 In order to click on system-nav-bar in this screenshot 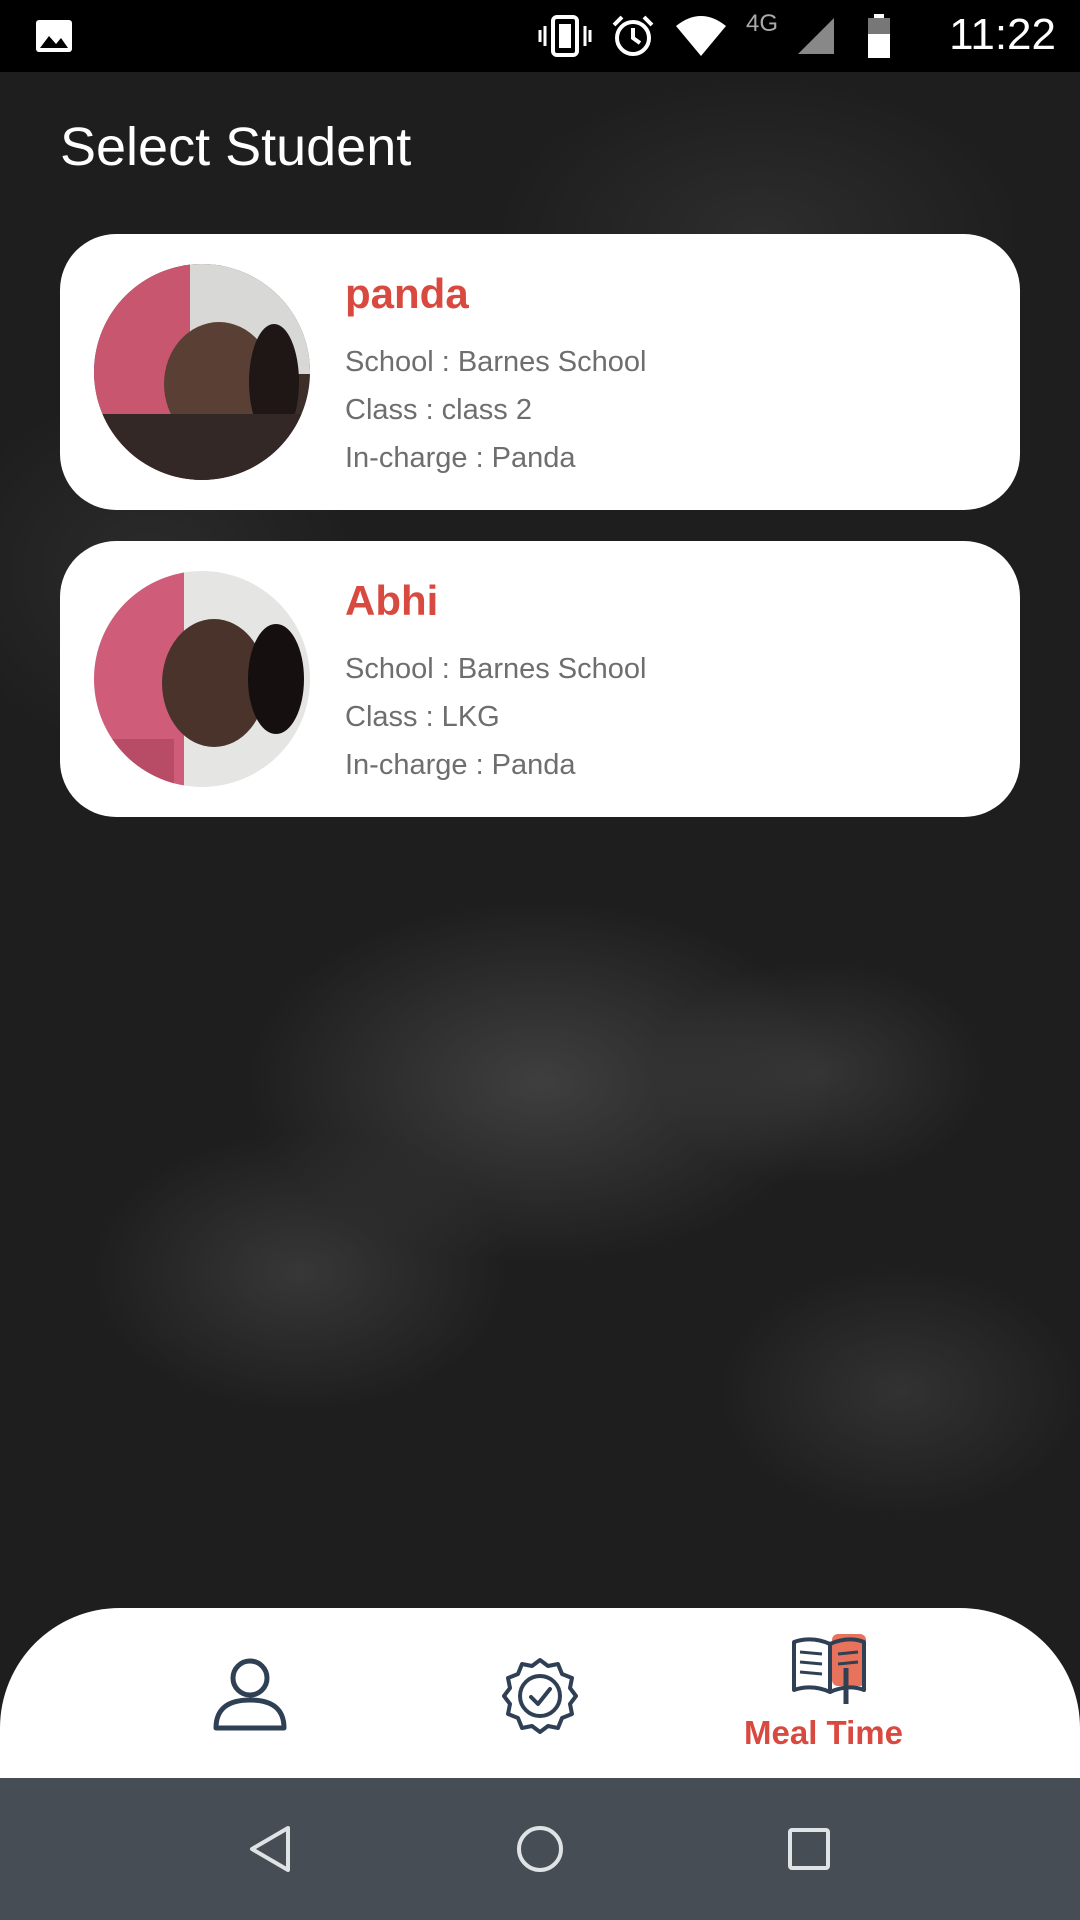, I will do `click(540, 1849)`.